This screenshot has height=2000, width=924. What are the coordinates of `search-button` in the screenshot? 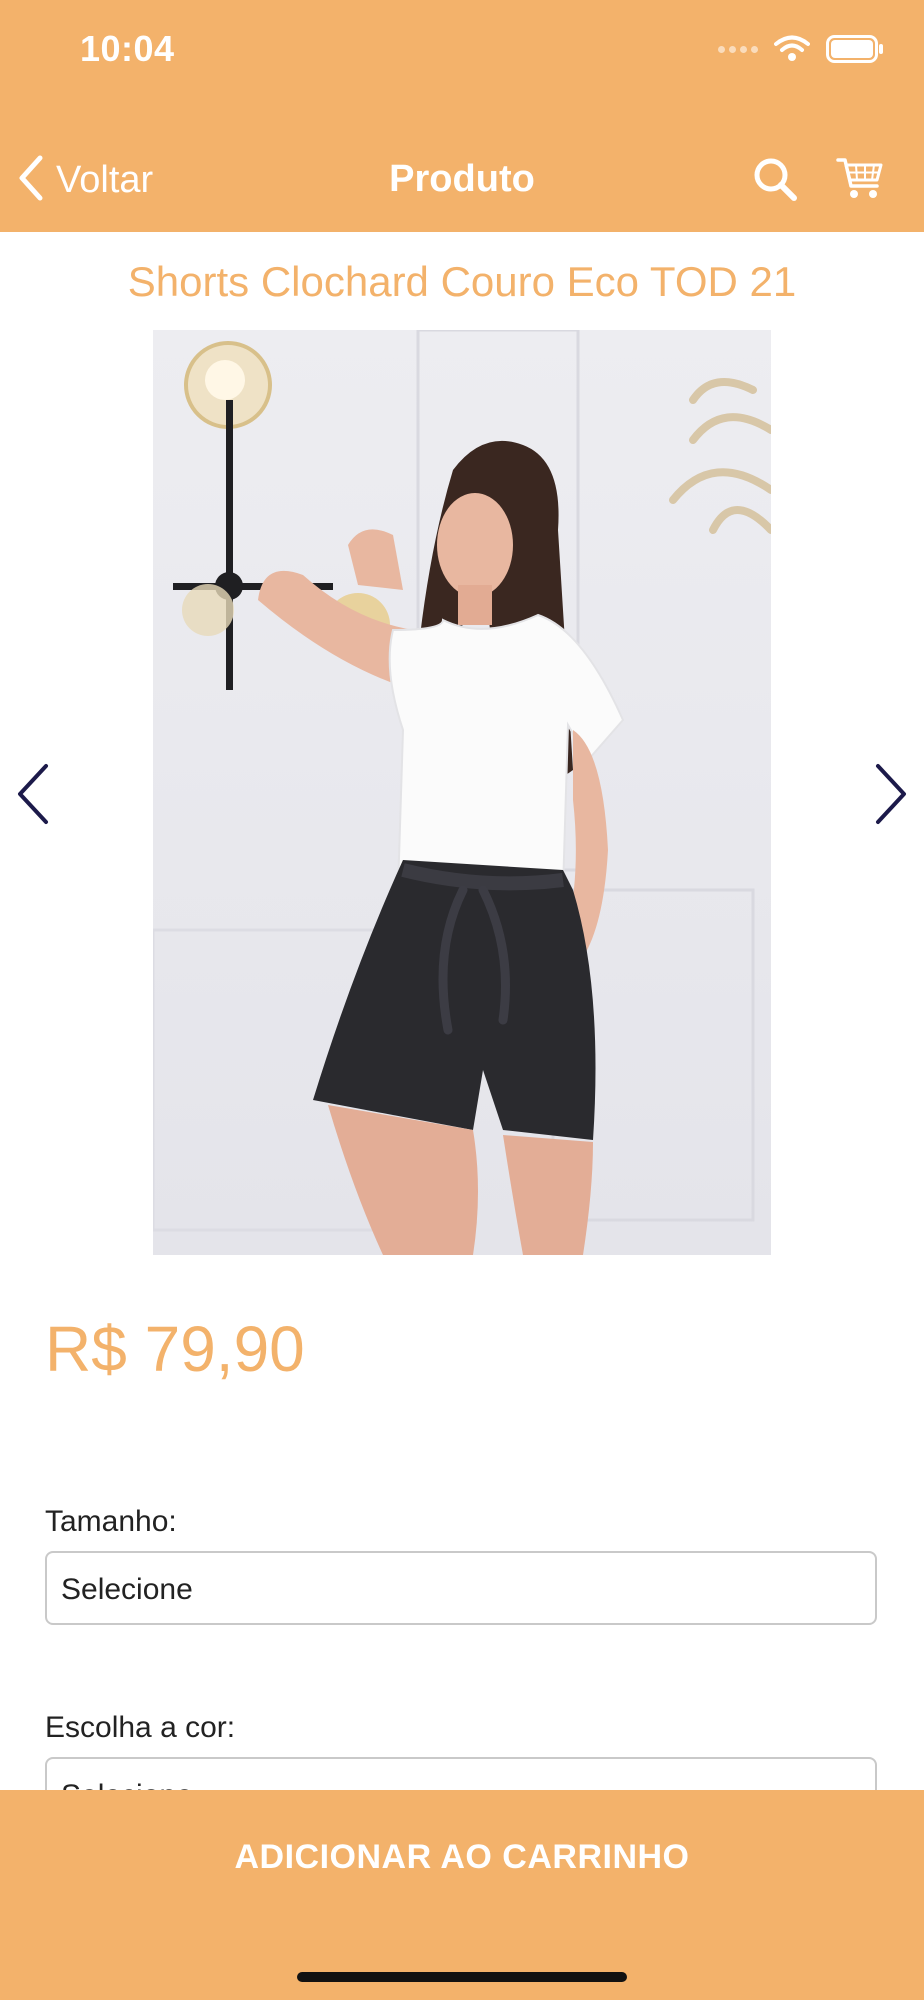 It's located at (775, 181).